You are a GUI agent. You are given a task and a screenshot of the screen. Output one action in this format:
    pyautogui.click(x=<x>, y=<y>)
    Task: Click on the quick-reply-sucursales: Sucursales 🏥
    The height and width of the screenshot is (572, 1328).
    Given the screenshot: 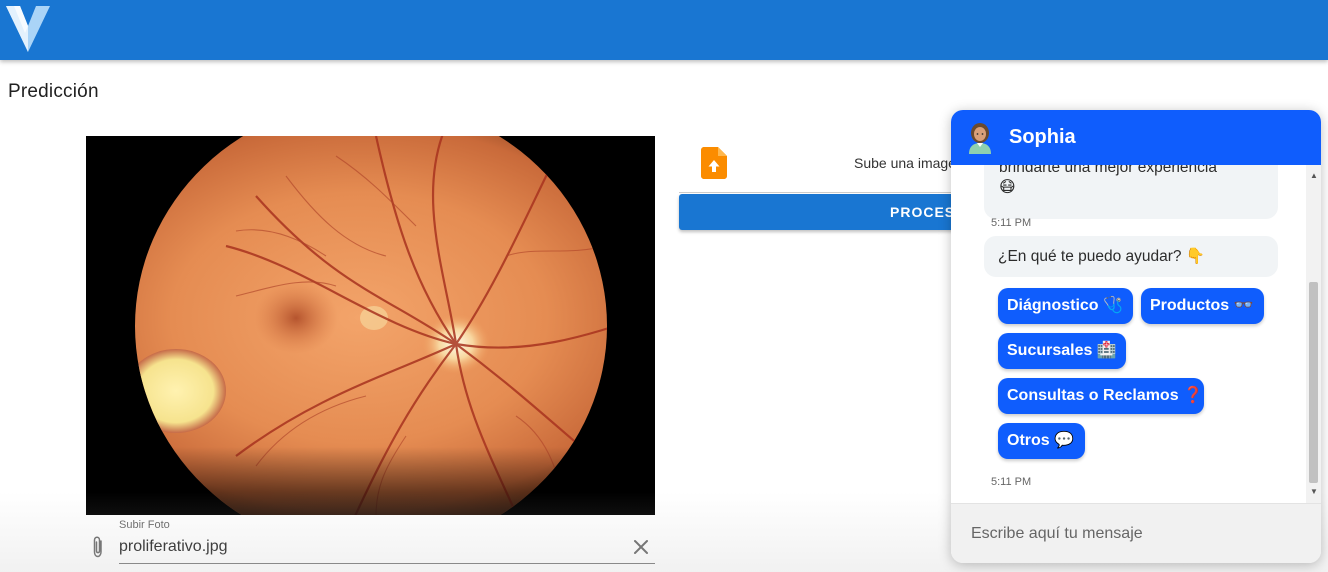 What is the action you would take?
    pyautogui.click(x=1062, y=351)
    